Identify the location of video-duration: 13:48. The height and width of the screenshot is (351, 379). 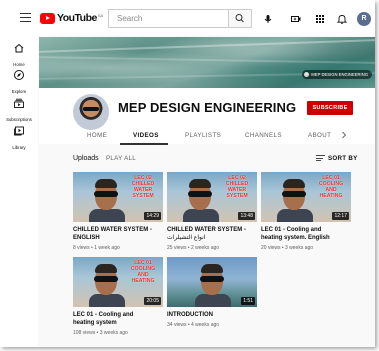
(246, 216).